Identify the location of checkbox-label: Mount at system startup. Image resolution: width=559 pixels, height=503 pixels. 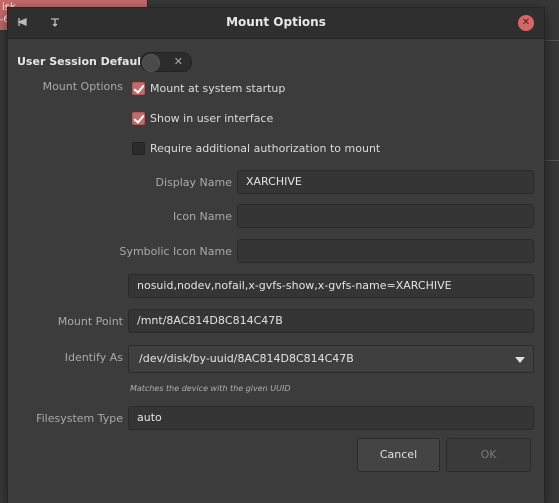
(218, 88).